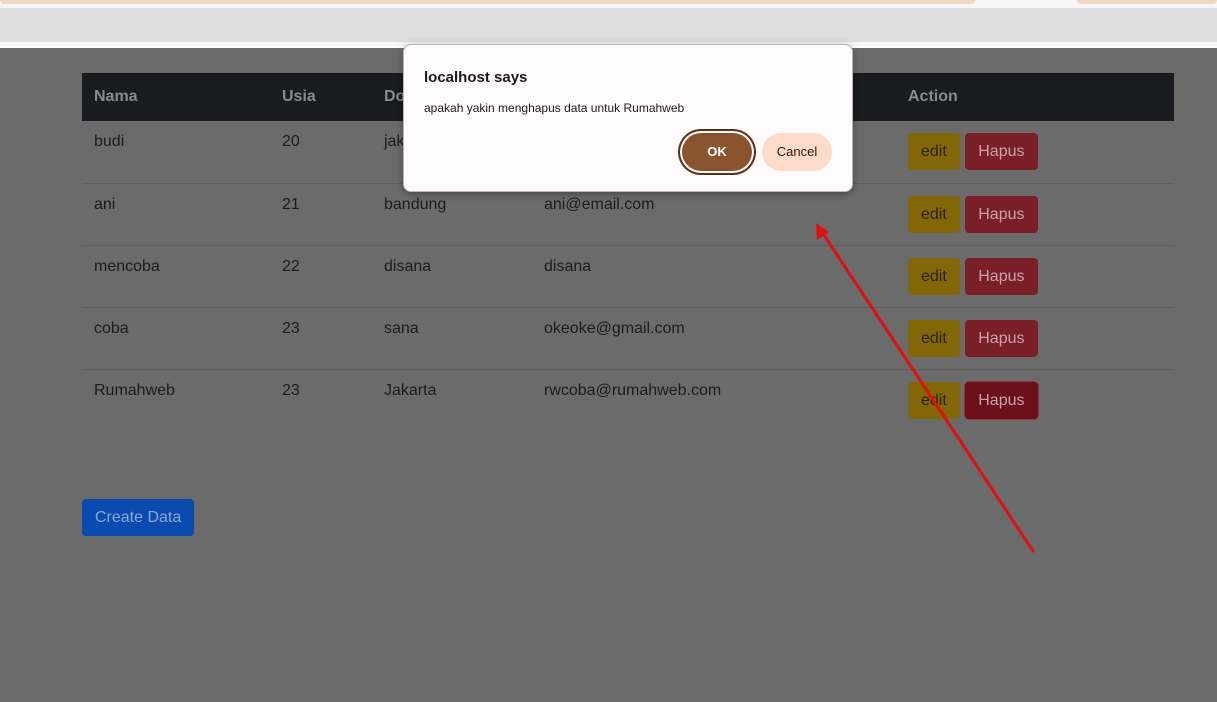 This screenshot has height=702, width=1217. Describe the element at coordinates (1035, 97) in the screenshot. I see `column-header: Action` at that location.